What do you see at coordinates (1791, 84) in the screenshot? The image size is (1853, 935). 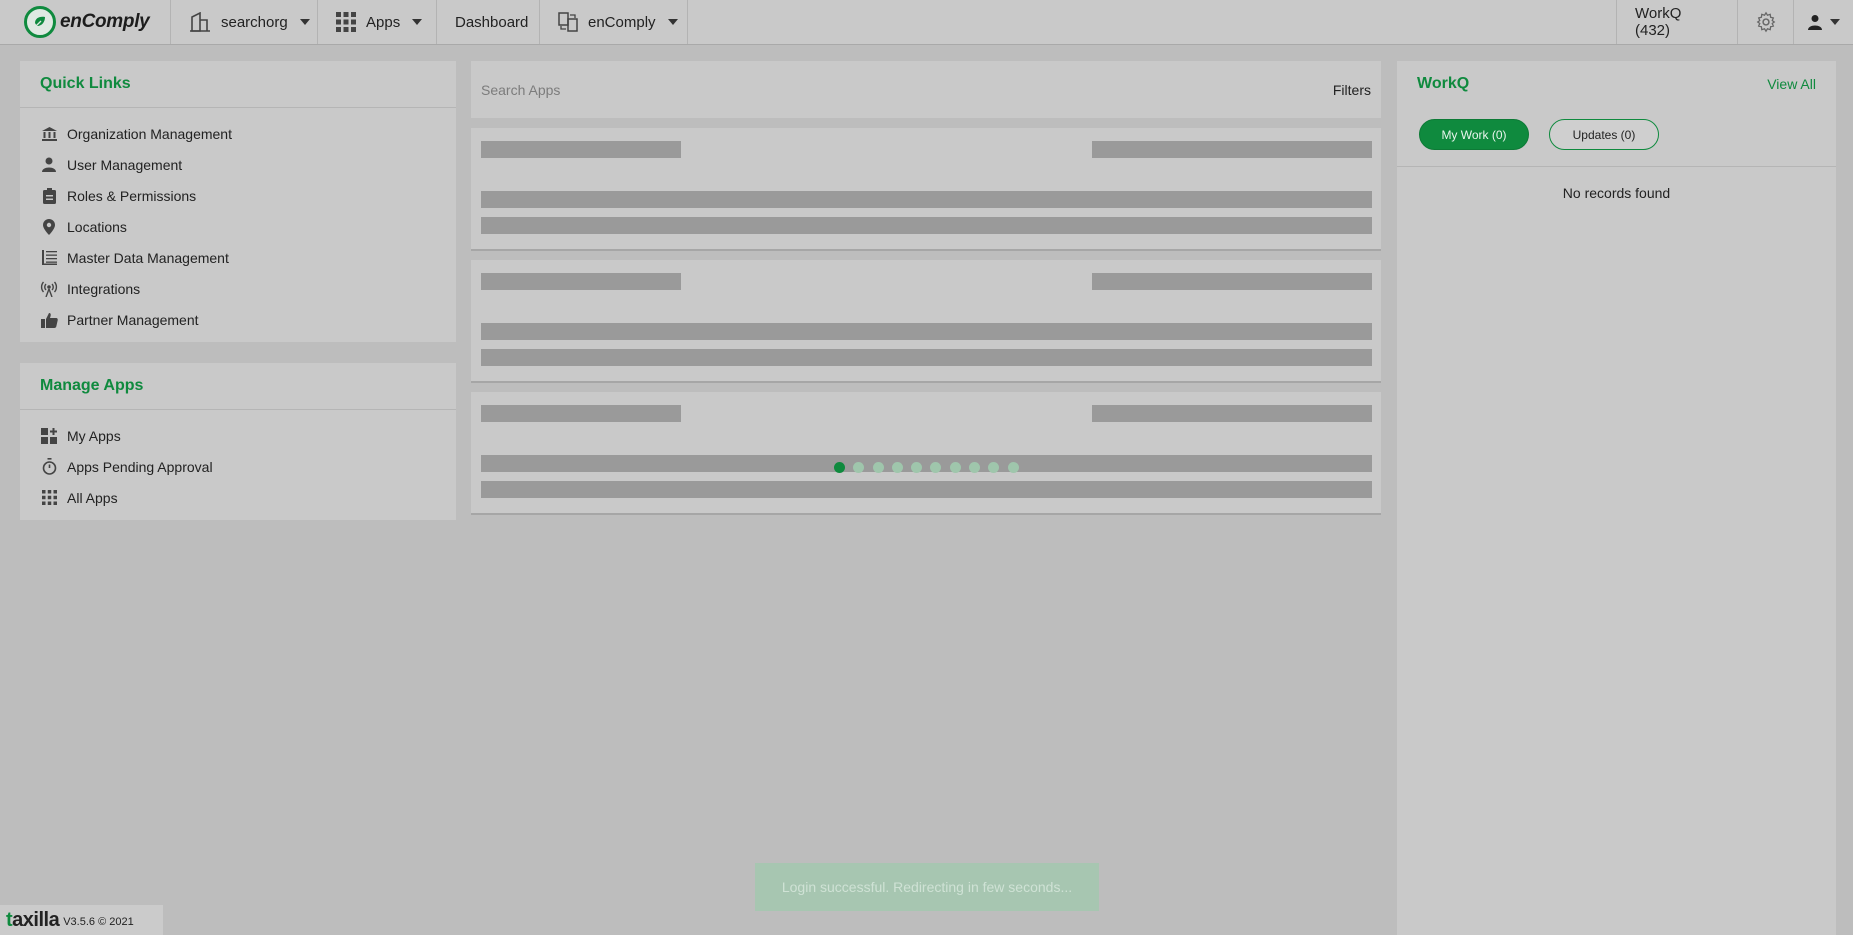 I see `view-all-link: View All` at bounding box center [1791, 84].